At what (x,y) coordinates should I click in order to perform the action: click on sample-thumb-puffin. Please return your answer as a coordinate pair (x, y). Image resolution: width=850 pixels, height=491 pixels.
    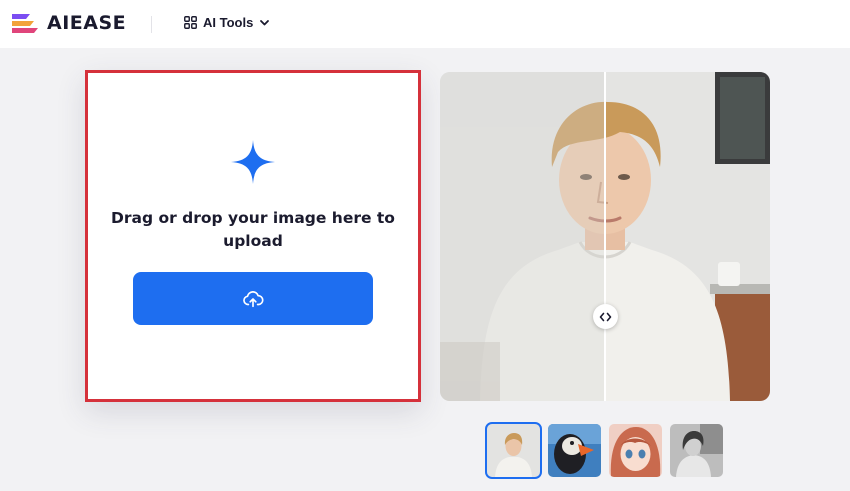
    Looking at the image, I should click on (574, 450).